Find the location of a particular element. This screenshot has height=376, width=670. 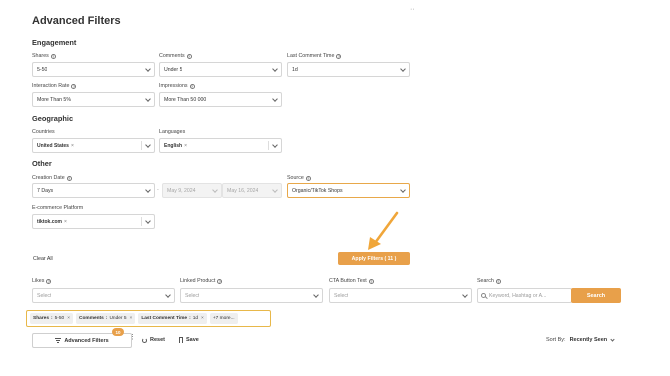

filter-pill: Last Comment Time: 1d × is located at coordinates (172, 318).